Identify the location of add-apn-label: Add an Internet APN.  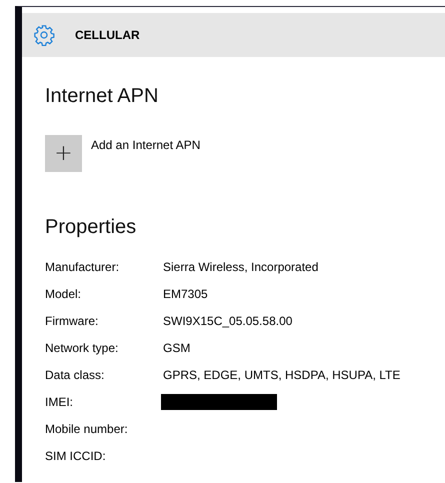
(145, 145).